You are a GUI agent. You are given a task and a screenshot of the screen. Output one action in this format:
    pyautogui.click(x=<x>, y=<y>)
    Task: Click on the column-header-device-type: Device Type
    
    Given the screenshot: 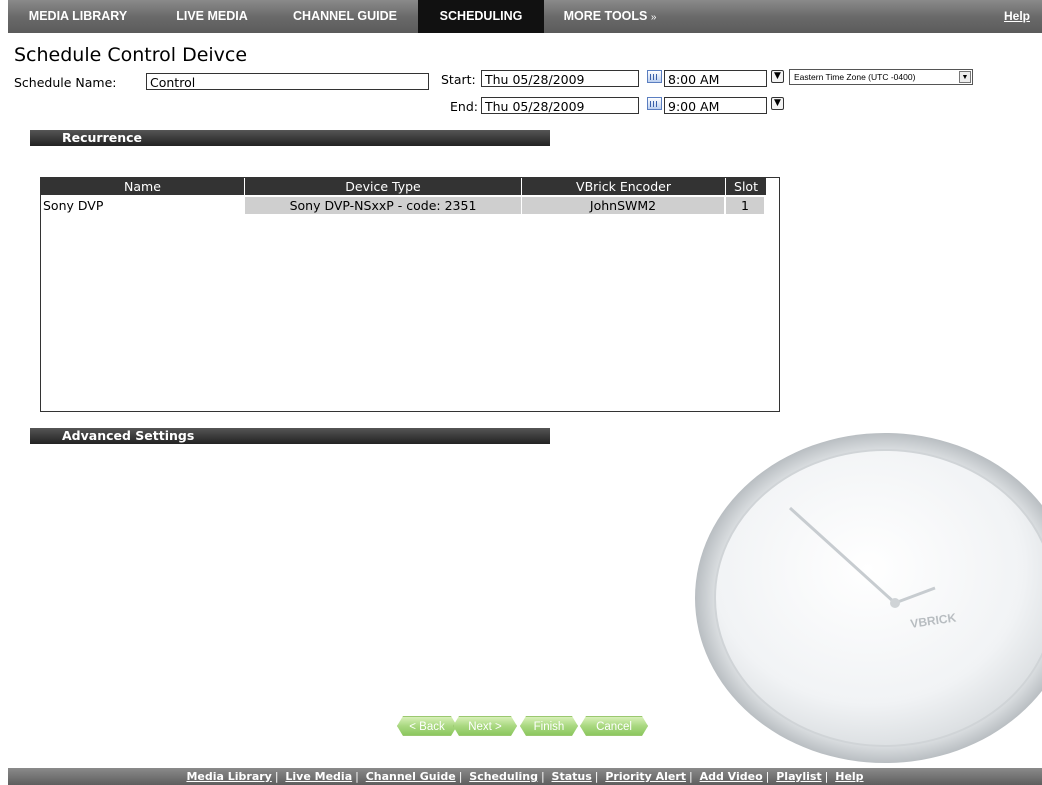 What is the action you would take?
    pyautogui.click(x=383, y=186)
    